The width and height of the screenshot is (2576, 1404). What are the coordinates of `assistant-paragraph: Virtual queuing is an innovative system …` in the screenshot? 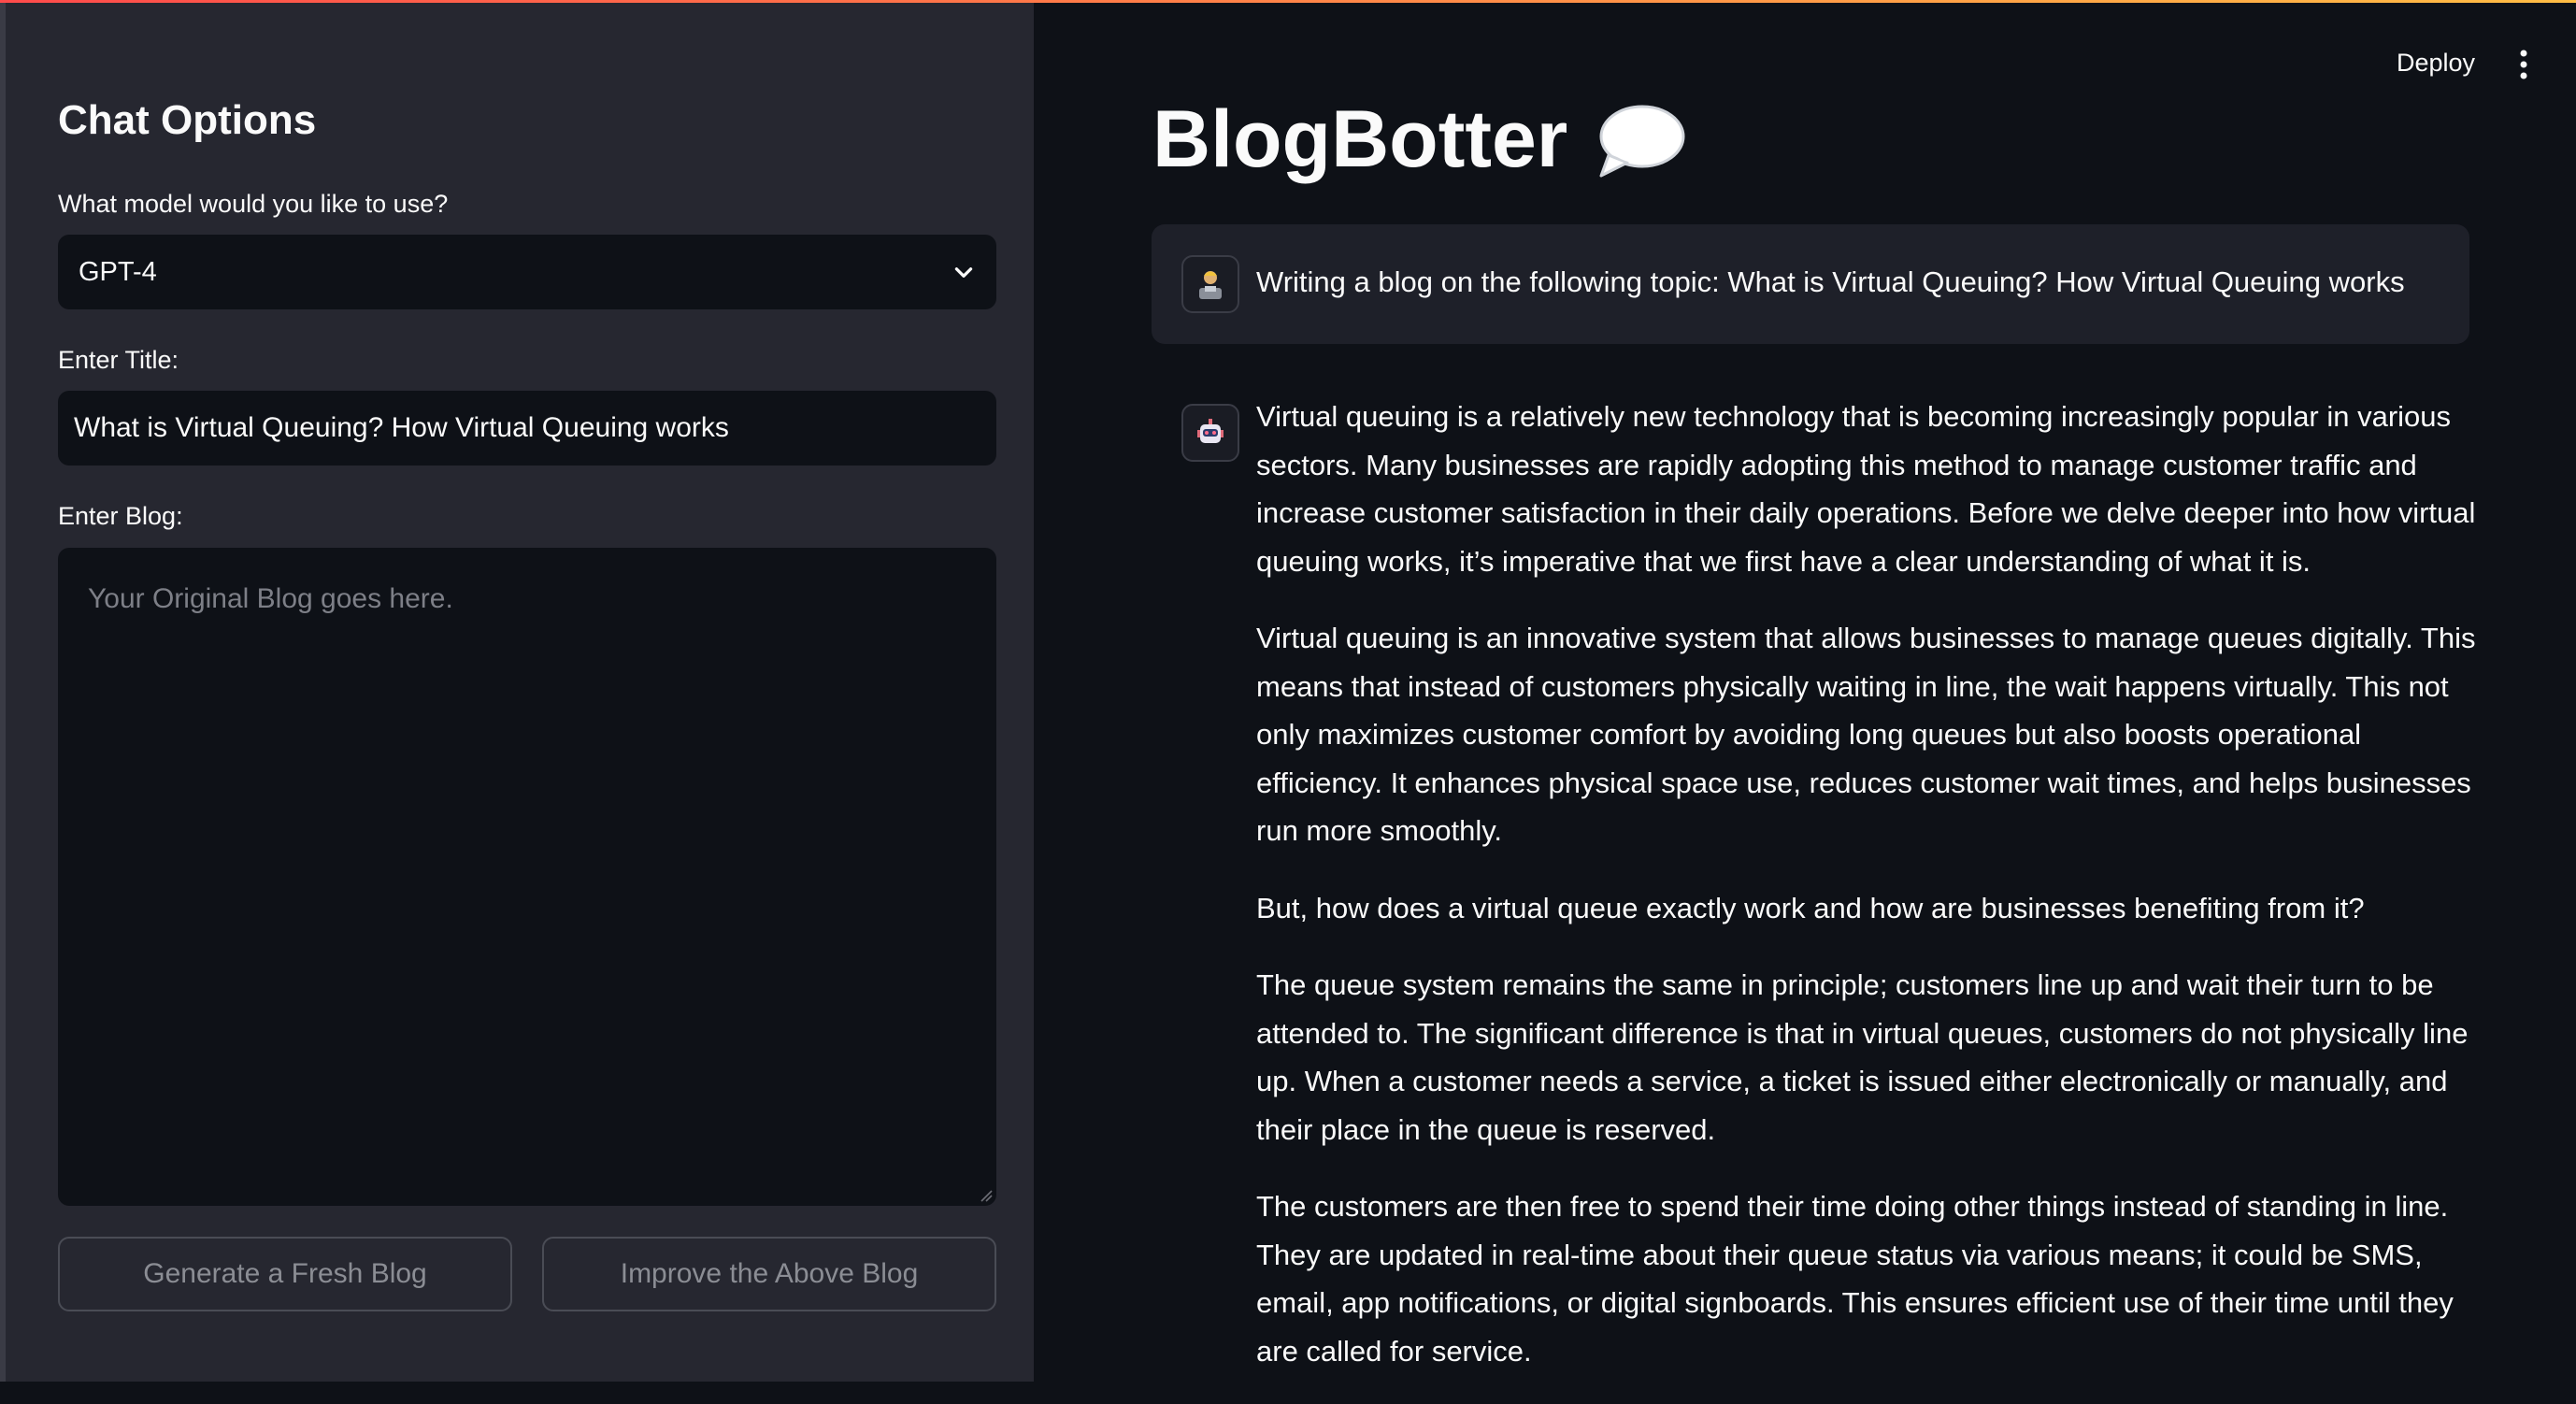 It's located at (1866, 734).